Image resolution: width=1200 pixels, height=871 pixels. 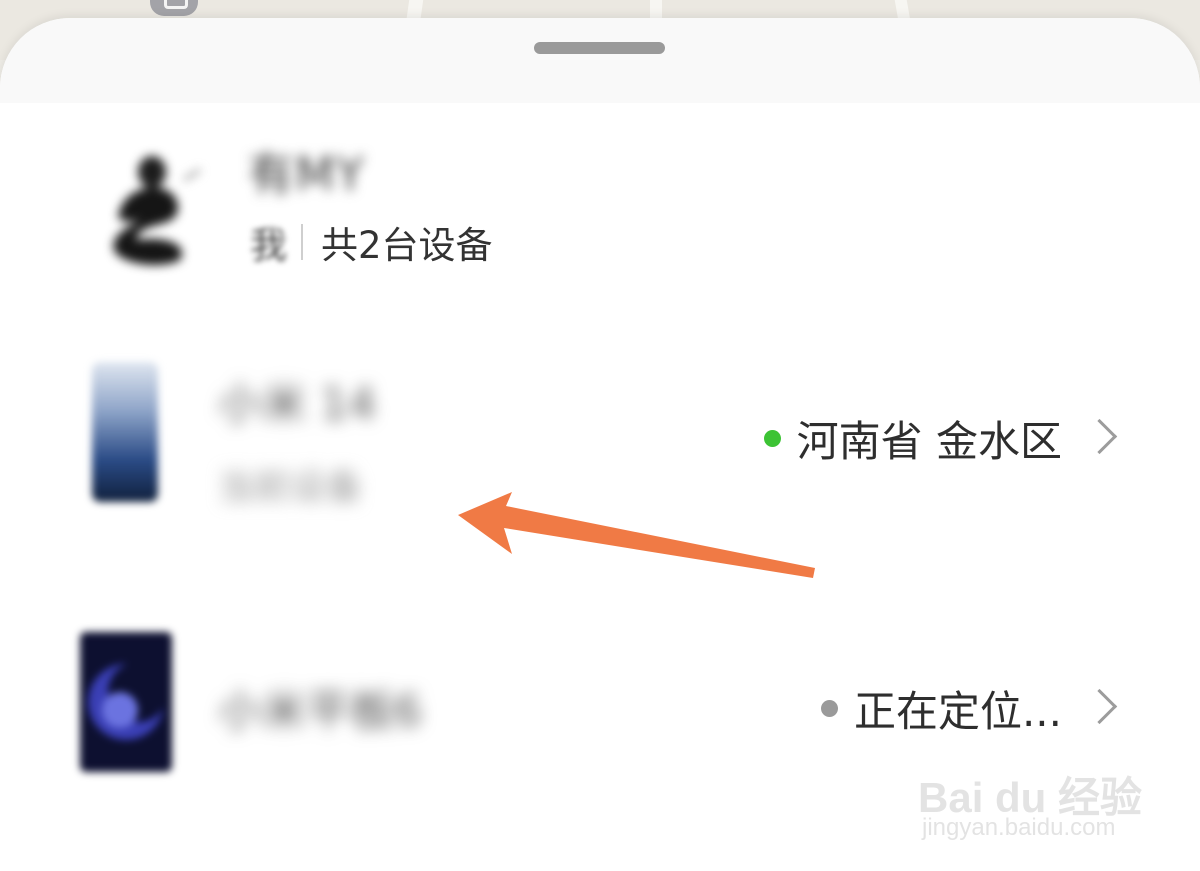 I want to click on locating-status-dot, so click(x=829, y=708).